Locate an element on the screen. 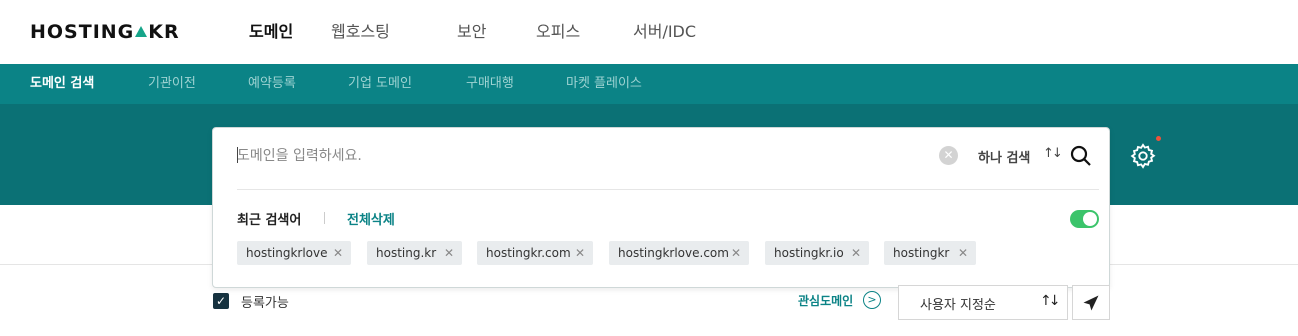 Image resolution: width=1298 pixels, height=336 pixels. send-icon is located at coordinates (1091, 303).